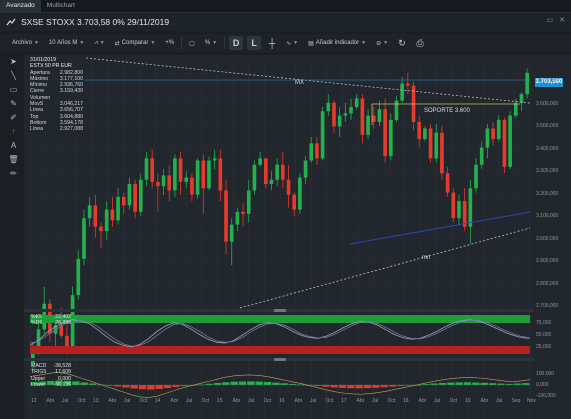  What do you see at coordinates (547, 171) in the screenshot?
I see `y-tick-label: 3.300,000` at bounding box center [547, 171].